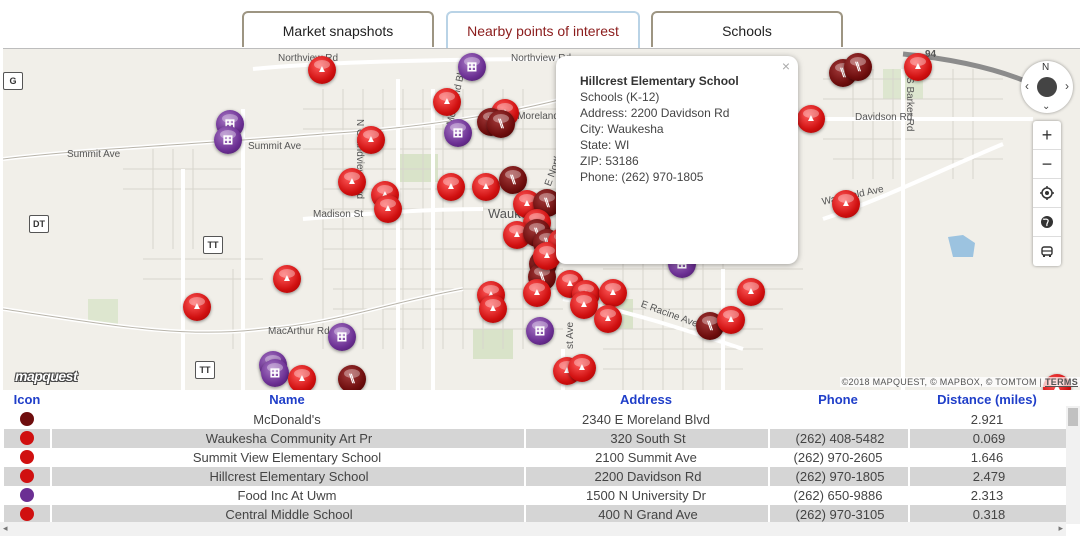 The height and width of the screenshot is (540, 1080). What do you see at coordinates (838, 495) in the screenshot?
I see `cell-phone: (262) 650-9886` at bounding box center [838, 495].